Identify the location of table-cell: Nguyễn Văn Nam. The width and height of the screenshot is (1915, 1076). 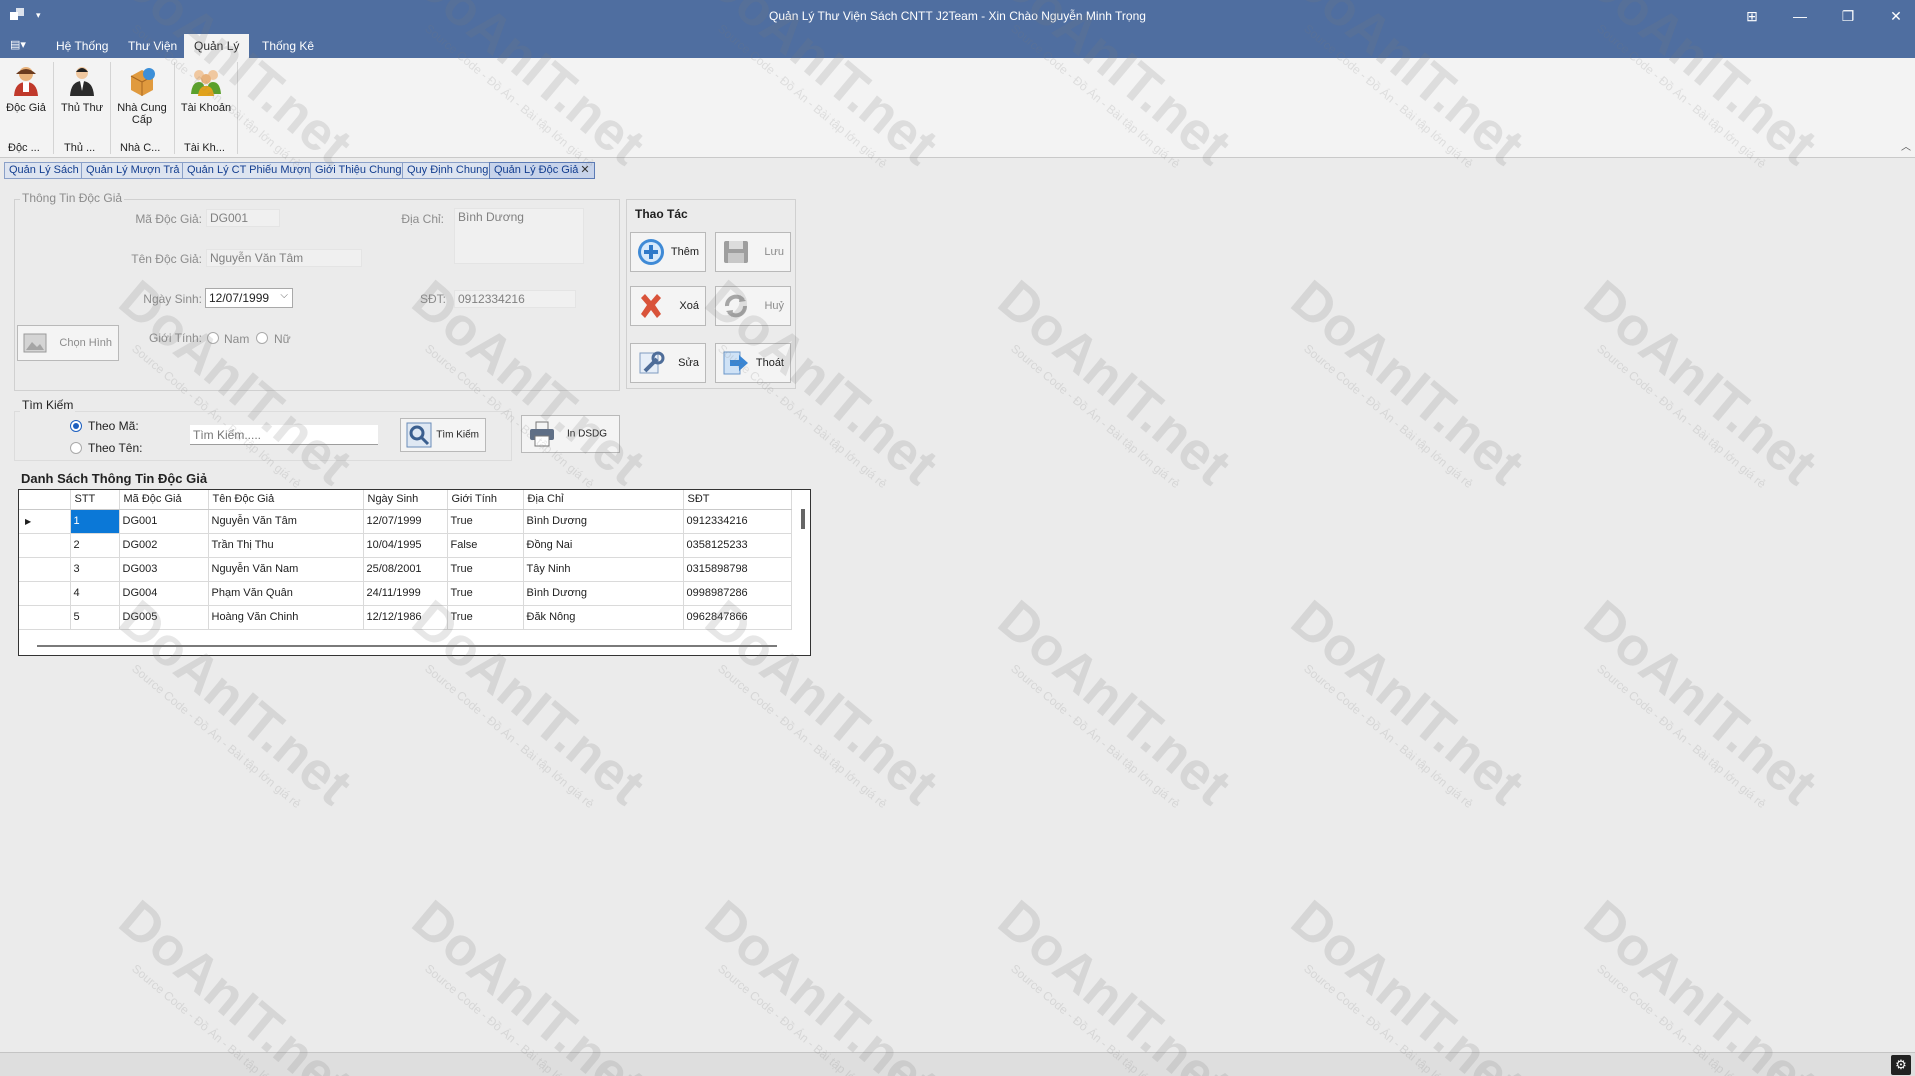
(286, 569).